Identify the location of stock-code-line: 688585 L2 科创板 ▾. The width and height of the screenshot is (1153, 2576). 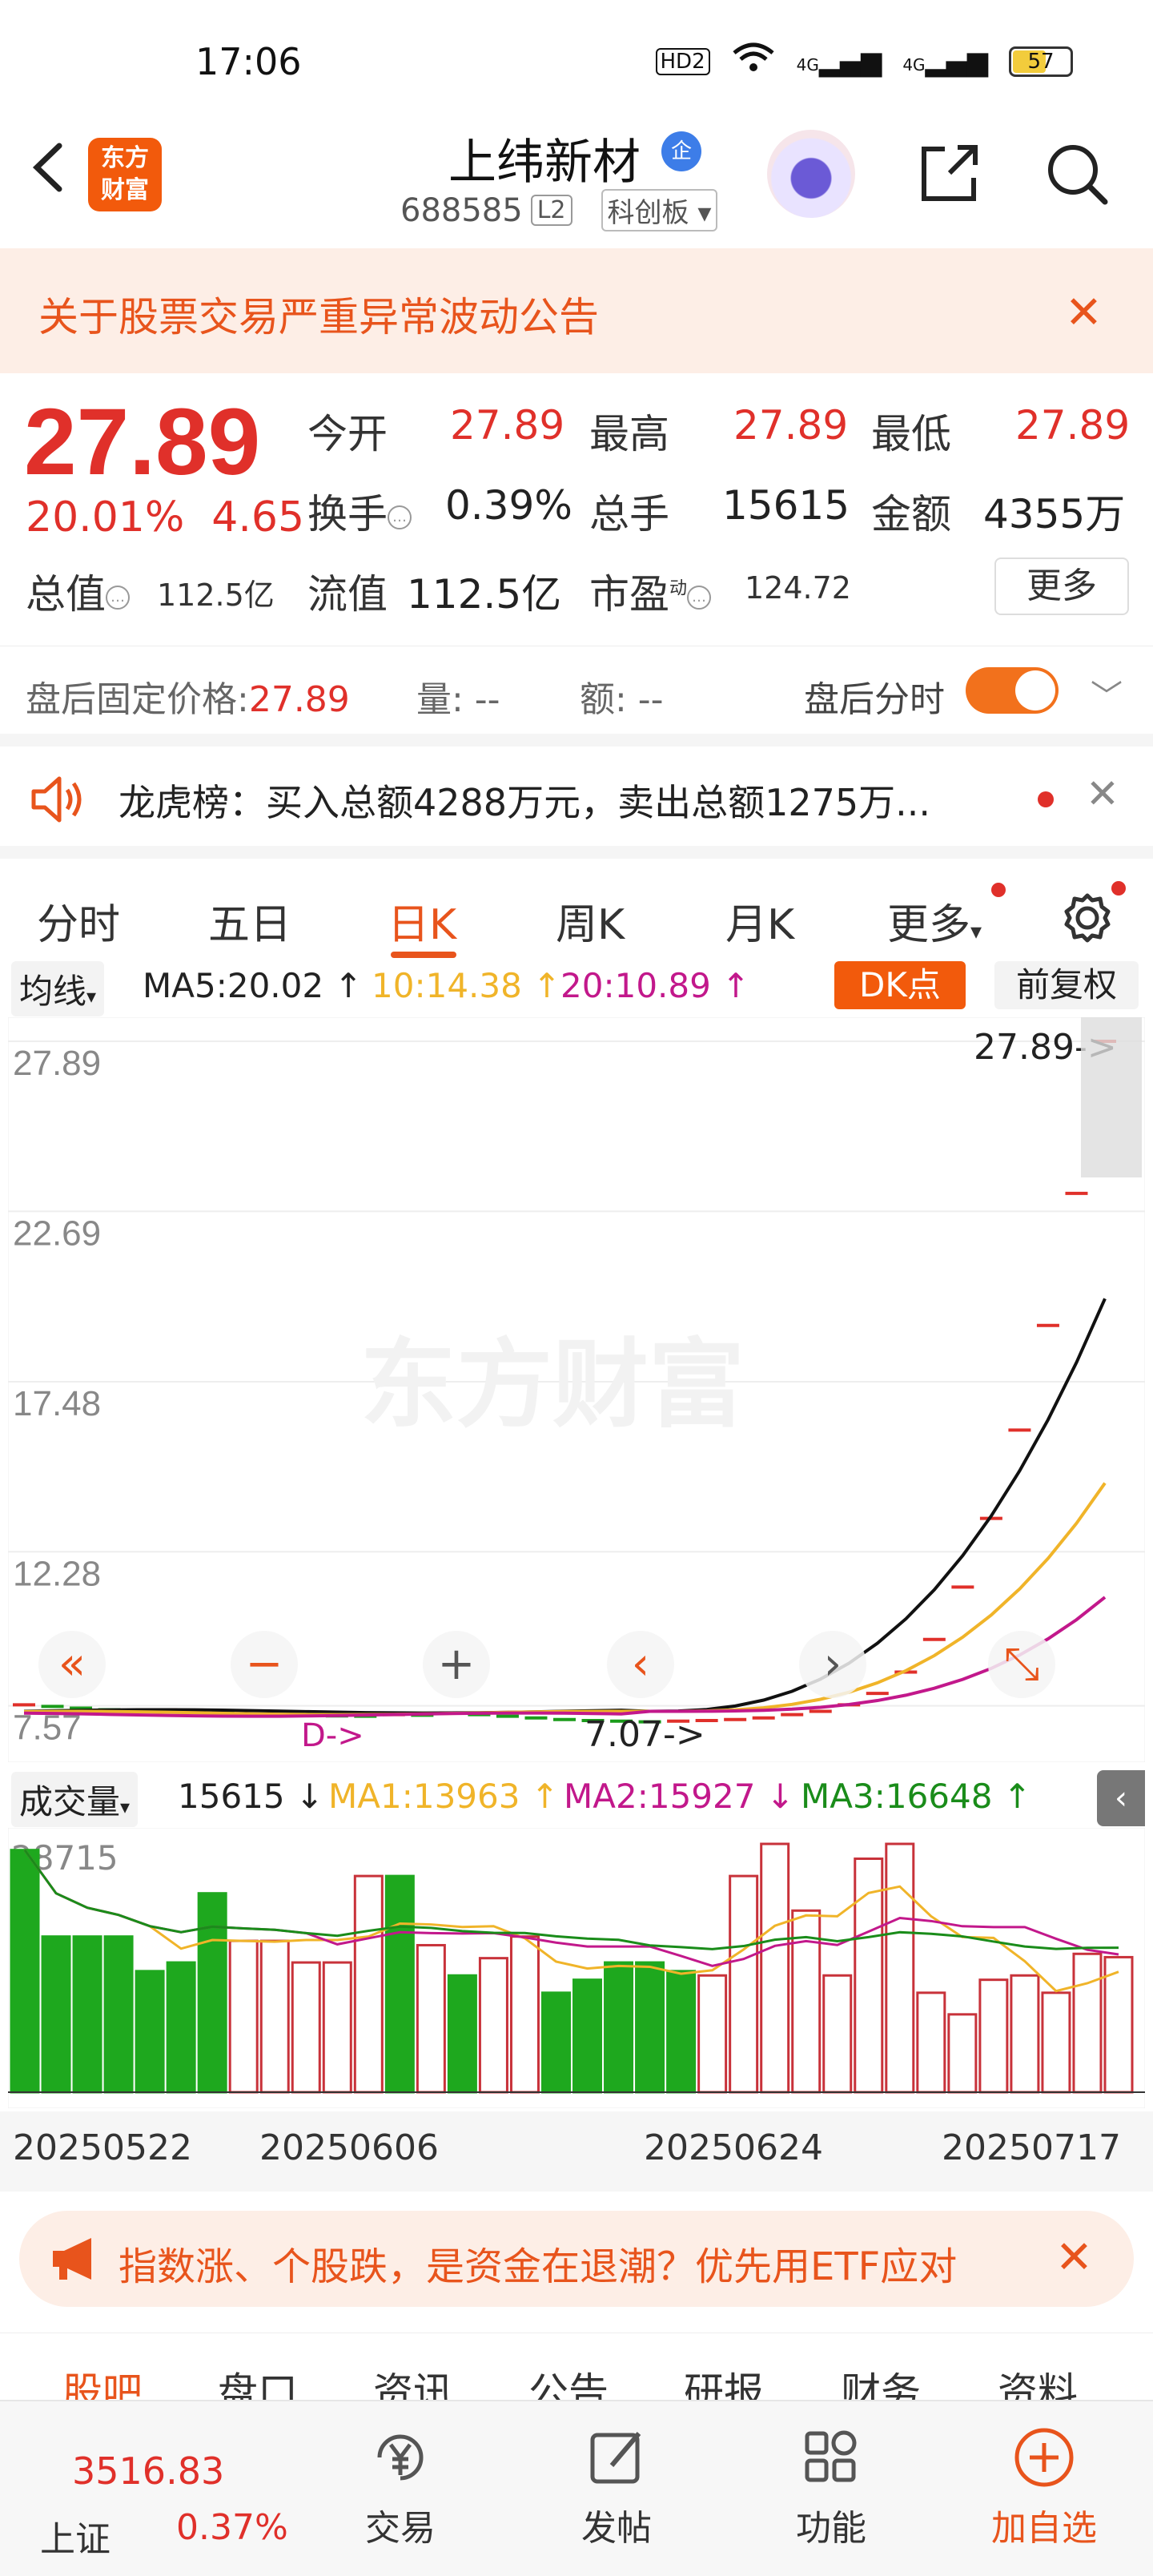
(559, 210).